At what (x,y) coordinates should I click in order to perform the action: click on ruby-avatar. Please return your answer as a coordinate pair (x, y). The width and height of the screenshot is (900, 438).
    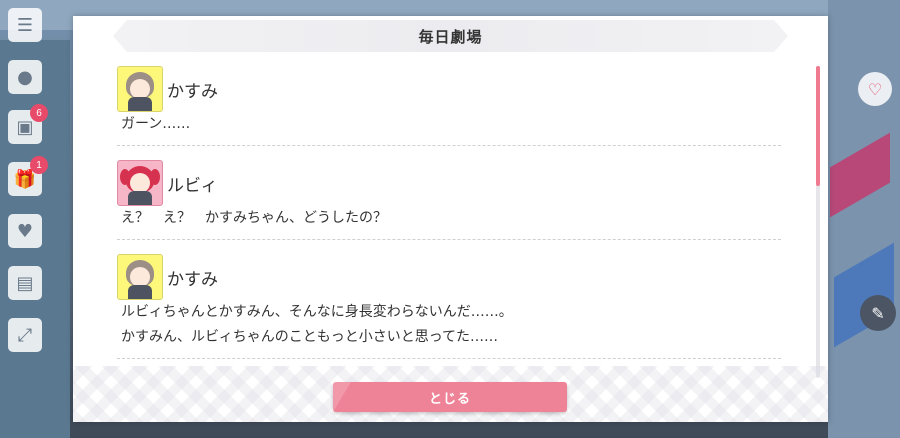
    Looking at the image, I should click on (140, 183).